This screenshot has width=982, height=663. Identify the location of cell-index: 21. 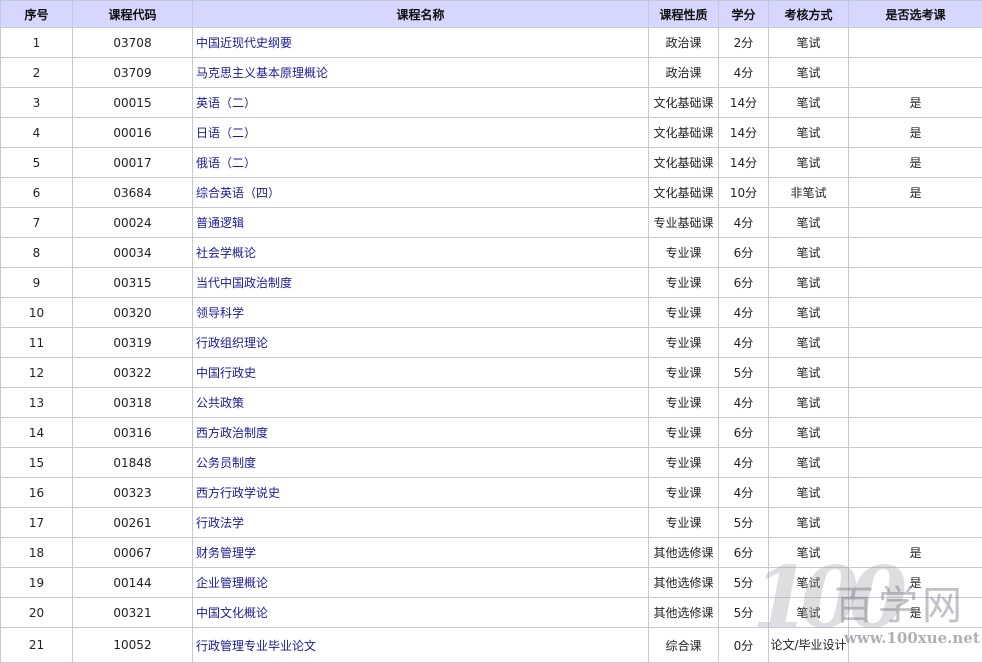
(37, 645).